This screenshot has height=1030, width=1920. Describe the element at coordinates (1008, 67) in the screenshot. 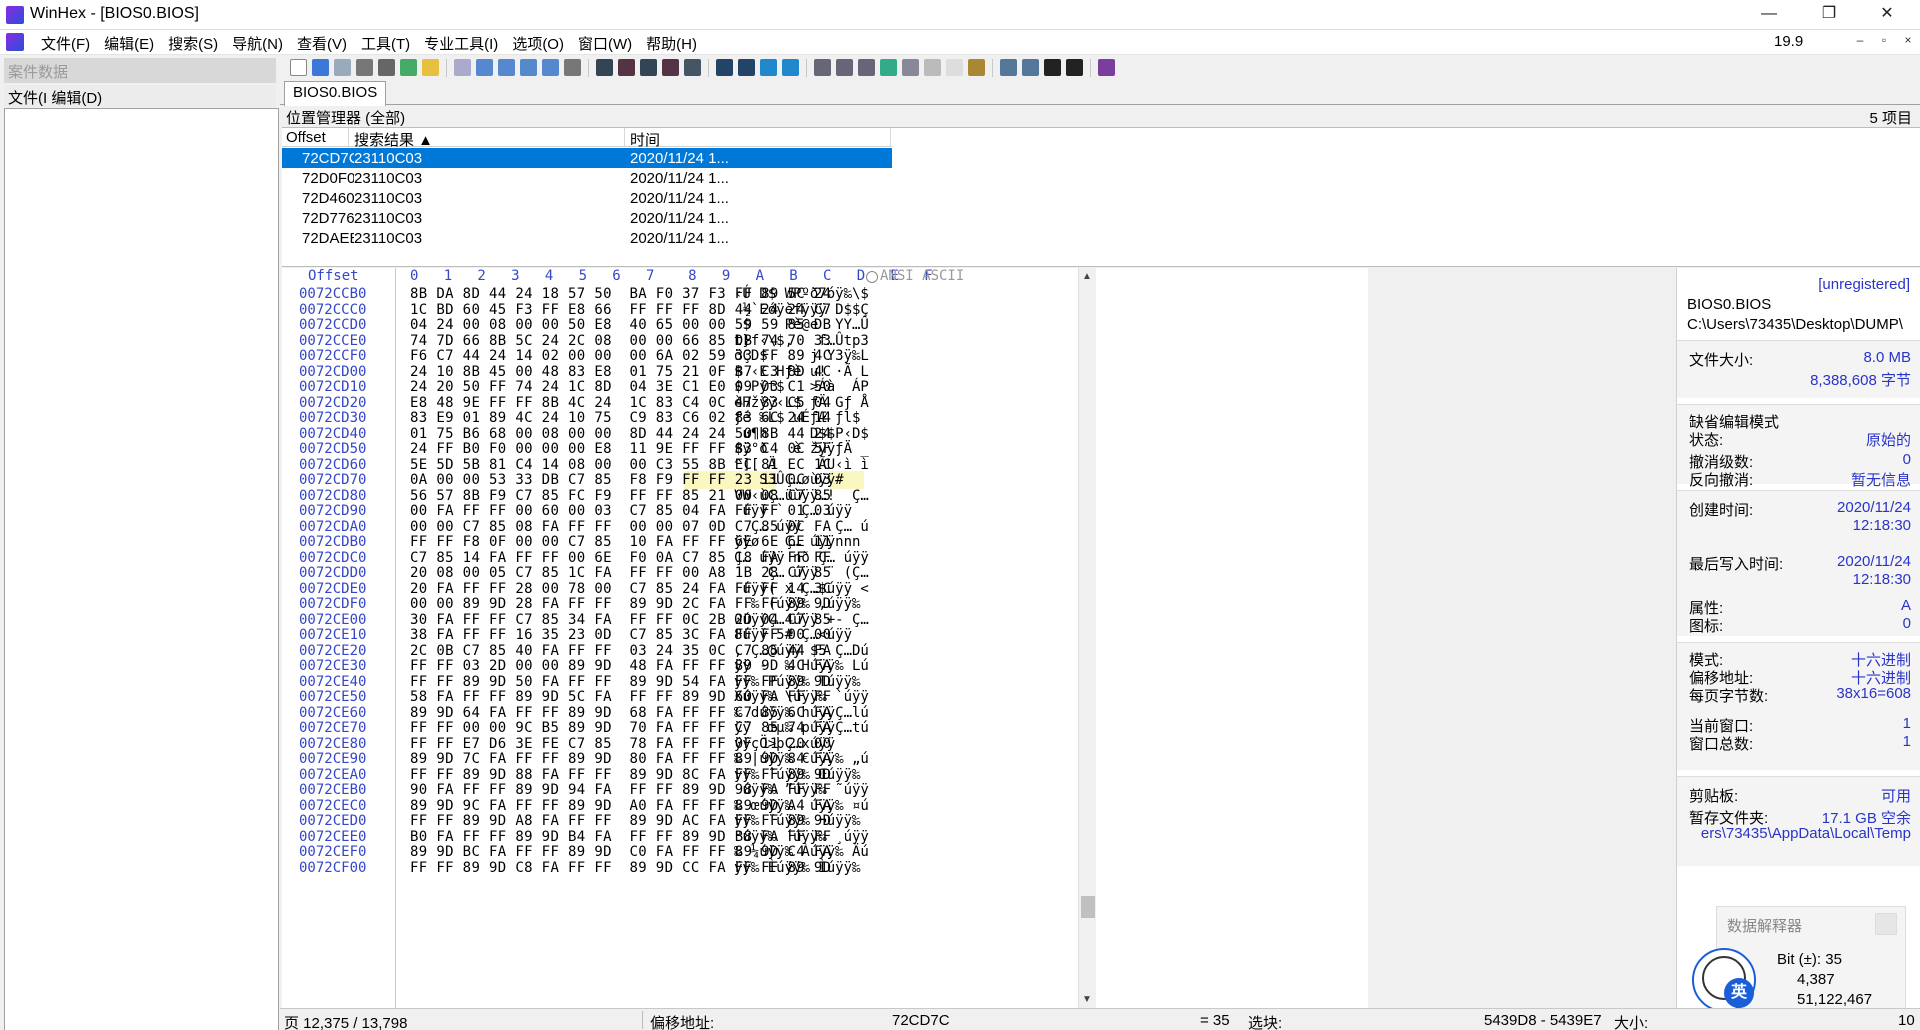

I see `view-mode-icon` at that location.